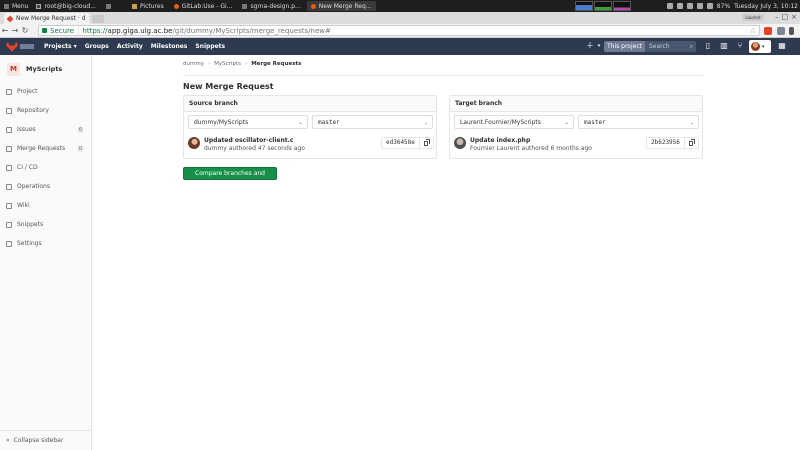 This screenshot has width=800, height=450. I want to click on double-chevron-left-icon: «, so click(8, 440).